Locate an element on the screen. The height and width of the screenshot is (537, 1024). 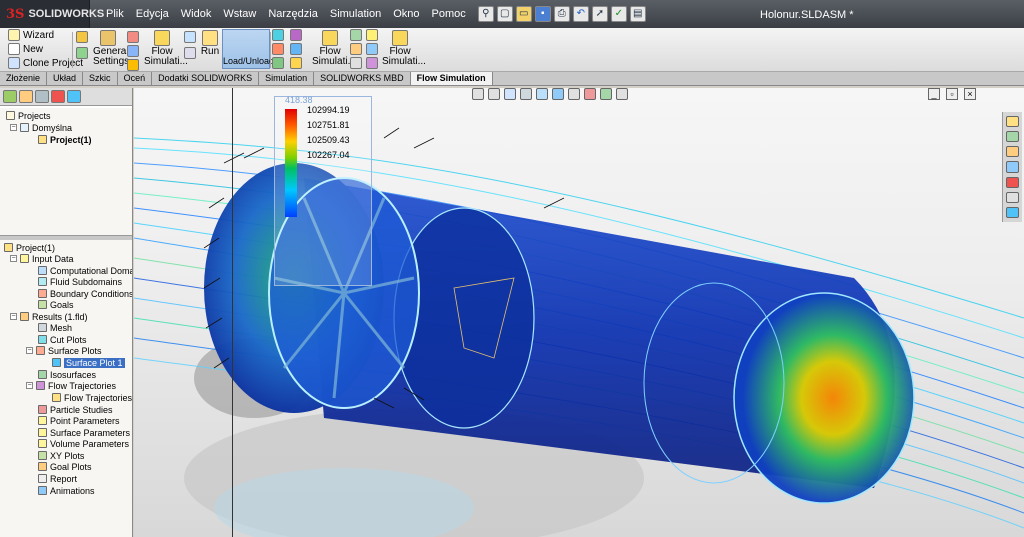
tree-surface-parameters: Surface Parameters is located at coordinates (84, 432).